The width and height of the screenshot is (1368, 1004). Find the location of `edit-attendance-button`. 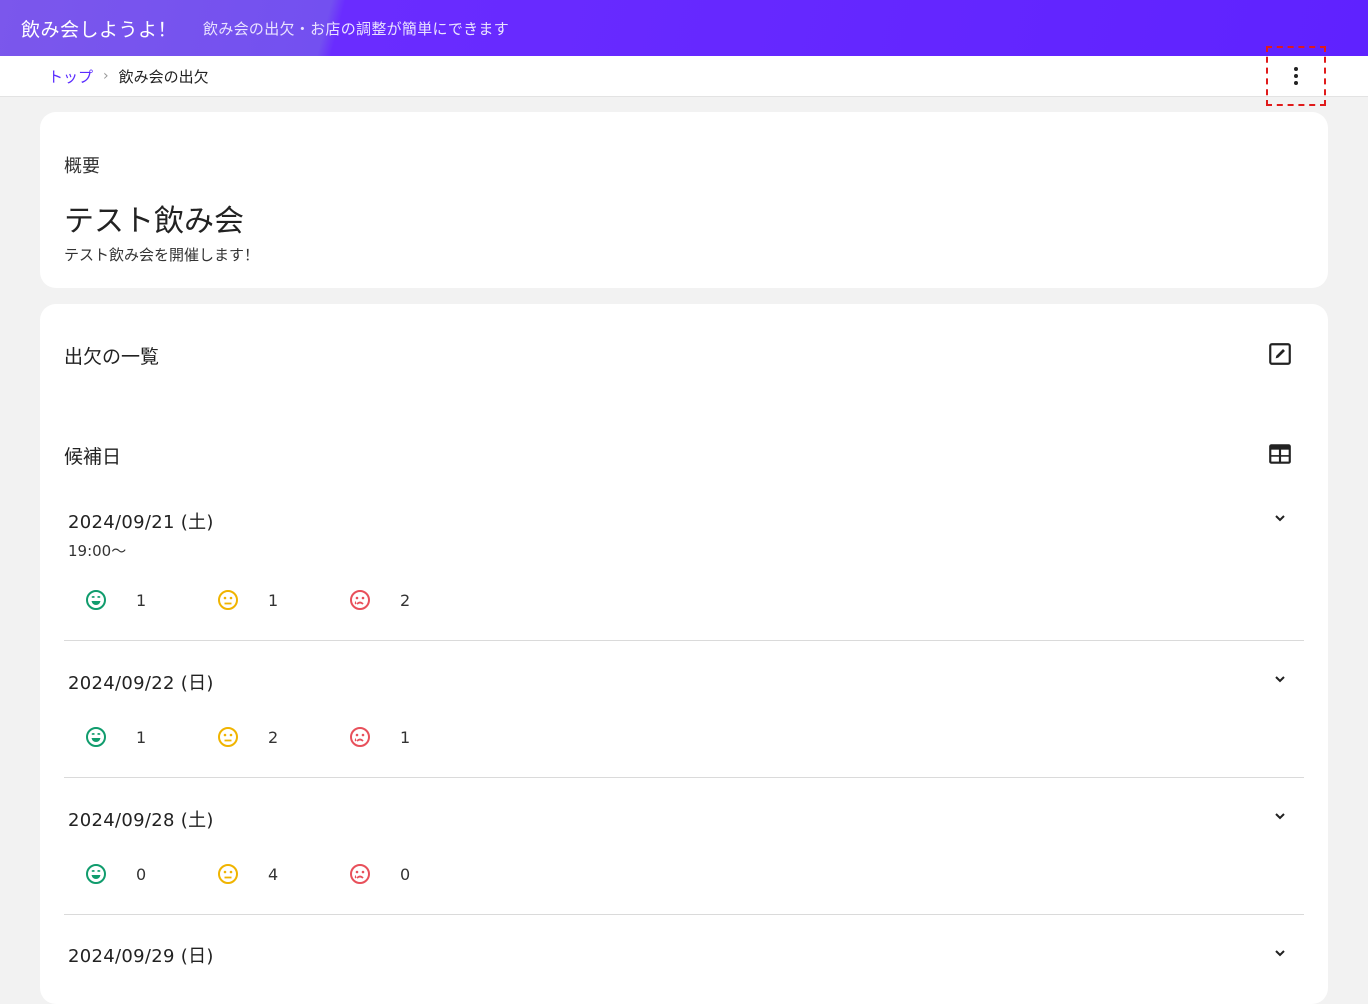

edit-attendance-button is located at coordinates (1280, 354).